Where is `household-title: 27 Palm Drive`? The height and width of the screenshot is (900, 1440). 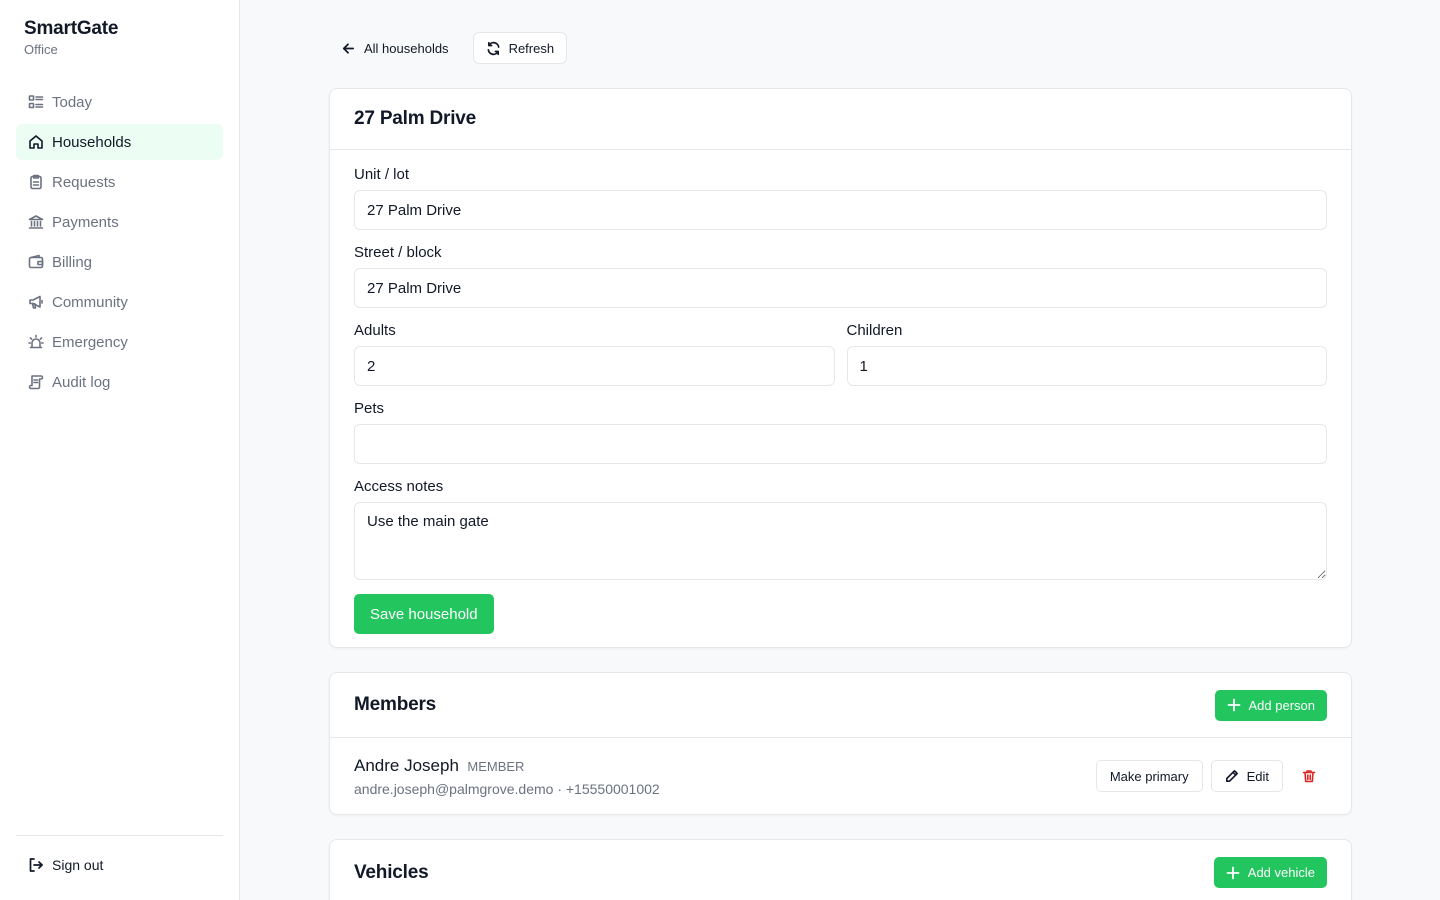 household-title: 27 Palm Drive is located at coordinates (415, 118).